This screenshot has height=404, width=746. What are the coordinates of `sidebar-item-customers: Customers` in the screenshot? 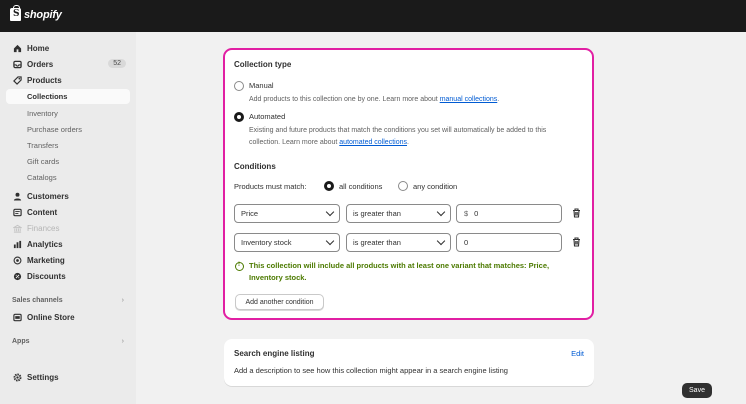 It's located at (68, 196).